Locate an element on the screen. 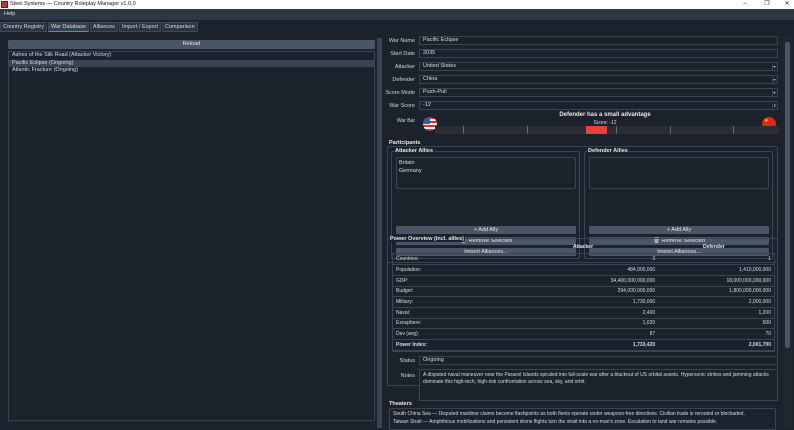 This screenshot has height=430, width=794. war-name-label: War Name is located at coordinates (401, 41).